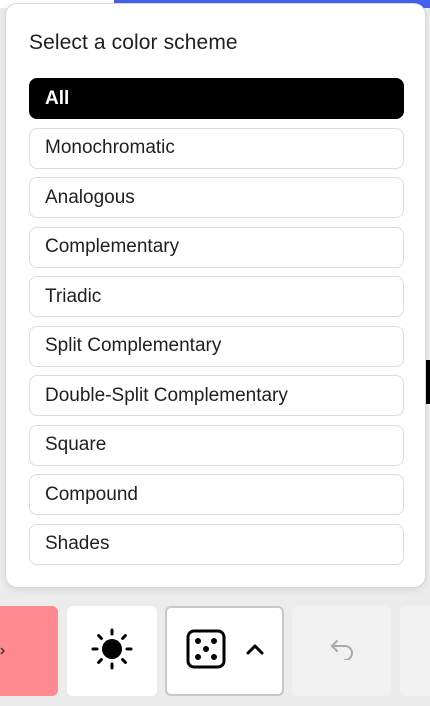 The image size is (430, 706). I want to click on undo-icon, so click(342, 651).